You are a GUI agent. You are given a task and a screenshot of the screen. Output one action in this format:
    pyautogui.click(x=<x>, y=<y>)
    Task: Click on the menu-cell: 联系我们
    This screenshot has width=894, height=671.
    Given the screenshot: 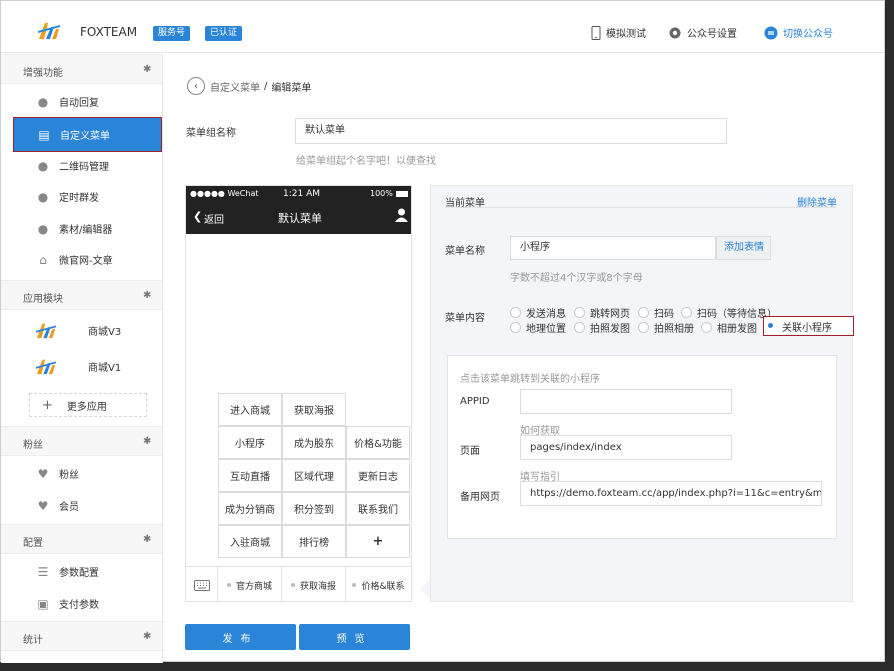 What is the action you would take?
    pyautogui.click(x=378, y=508)
    